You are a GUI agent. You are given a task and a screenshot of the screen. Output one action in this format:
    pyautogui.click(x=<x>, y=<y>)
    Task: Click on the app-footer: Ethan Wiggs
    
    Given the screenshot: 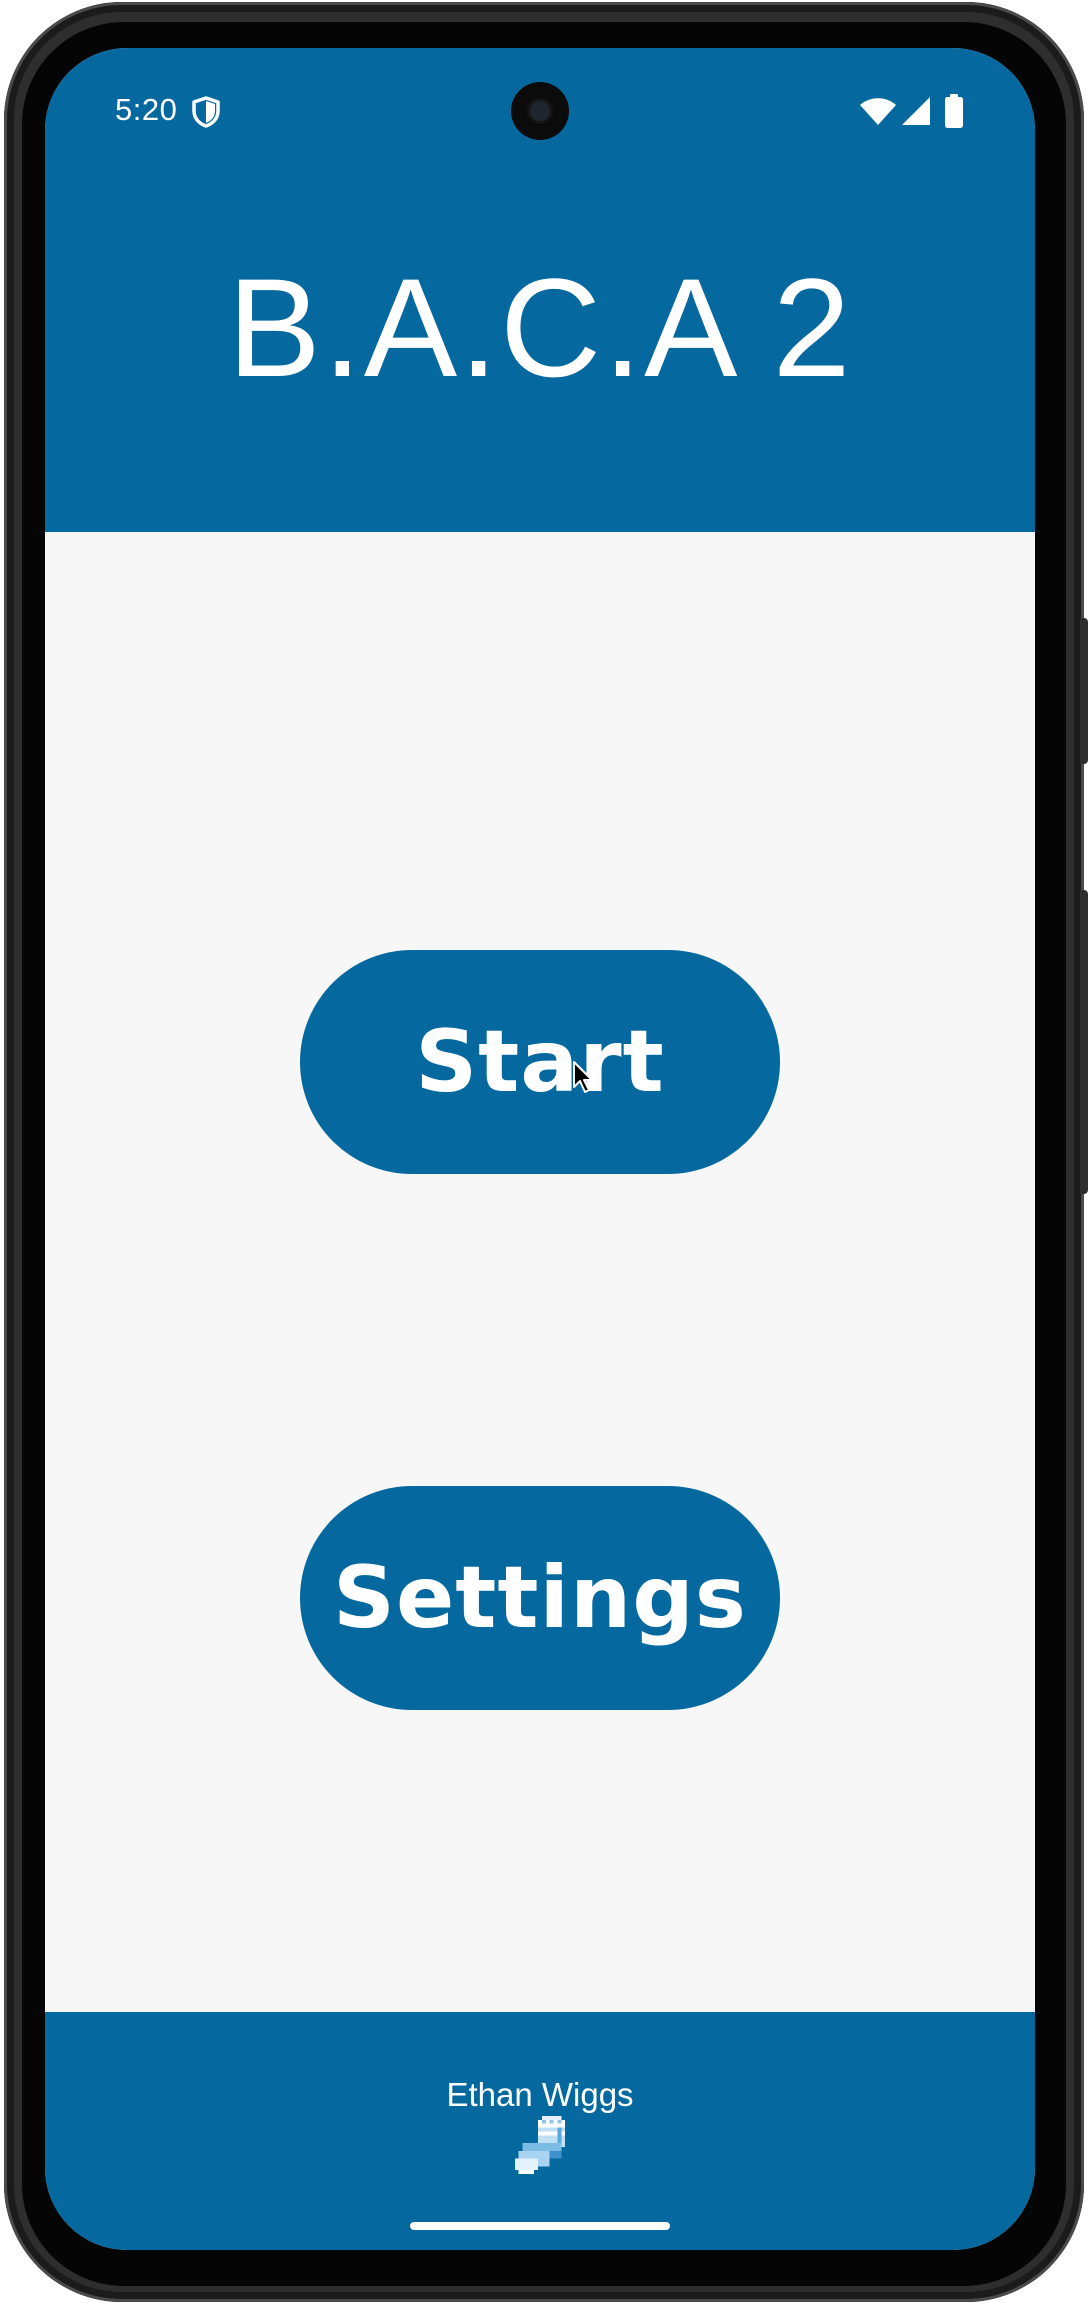 What is the action you would take?
    pyautogui.click(x=540, y=2131)
    